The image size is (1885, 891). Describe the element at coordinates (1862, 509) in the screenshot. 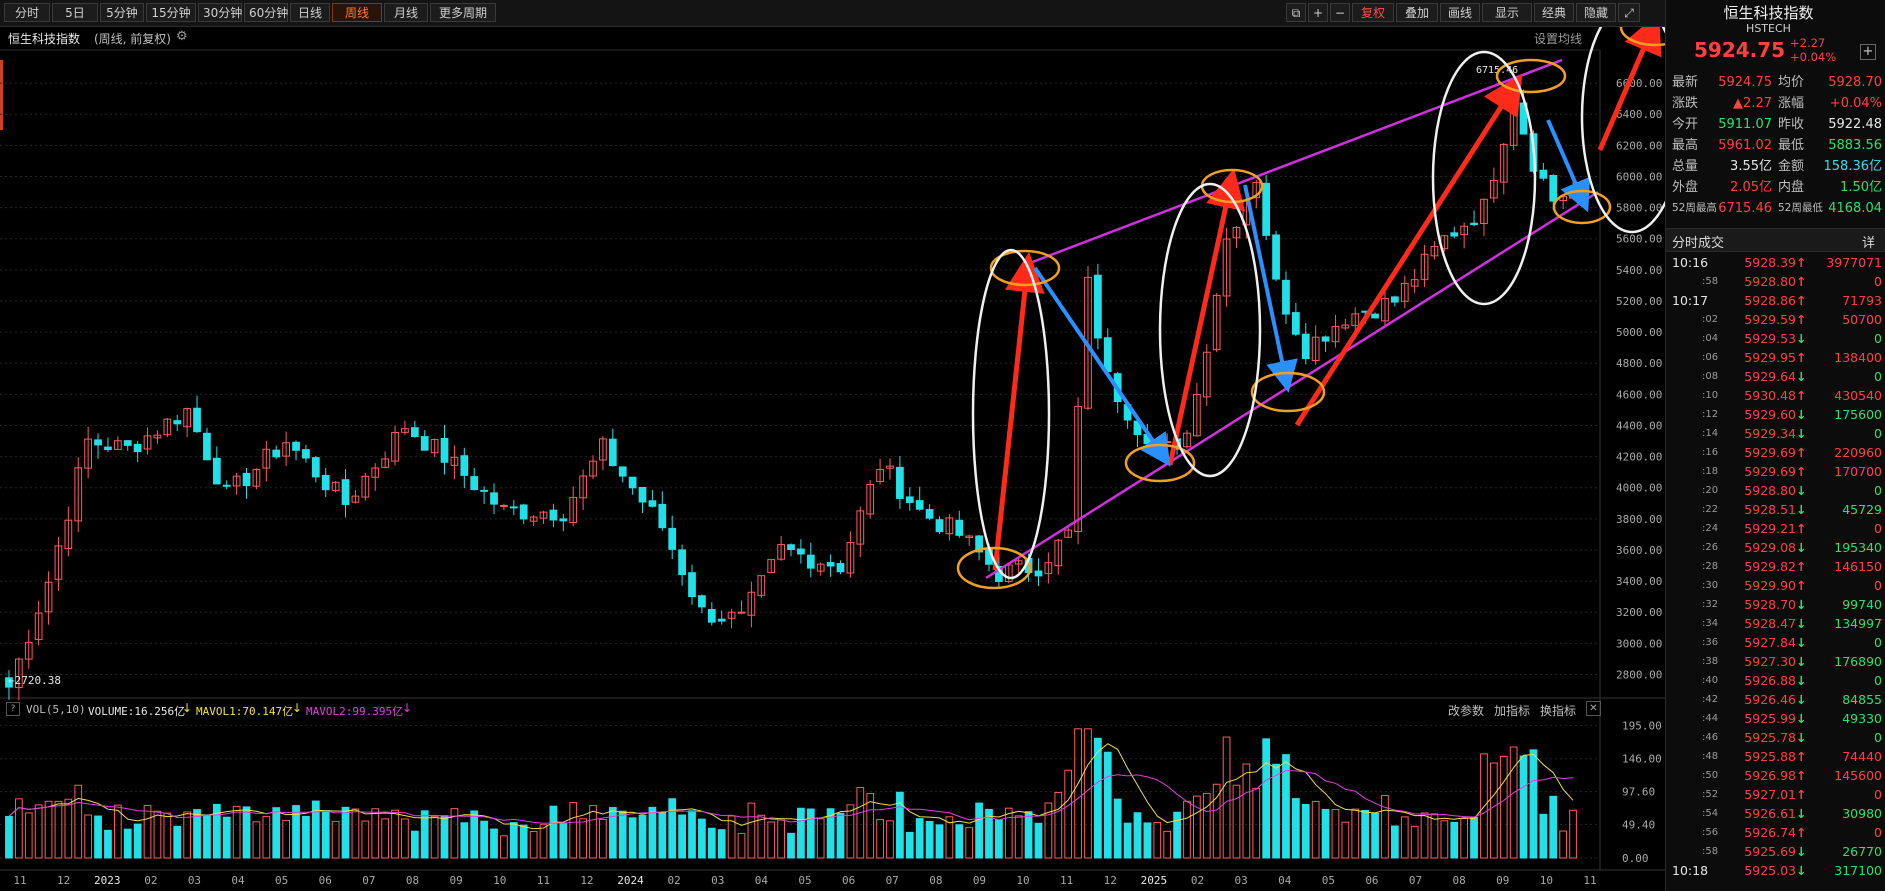

I see `tick-volume: 45729` at that location.